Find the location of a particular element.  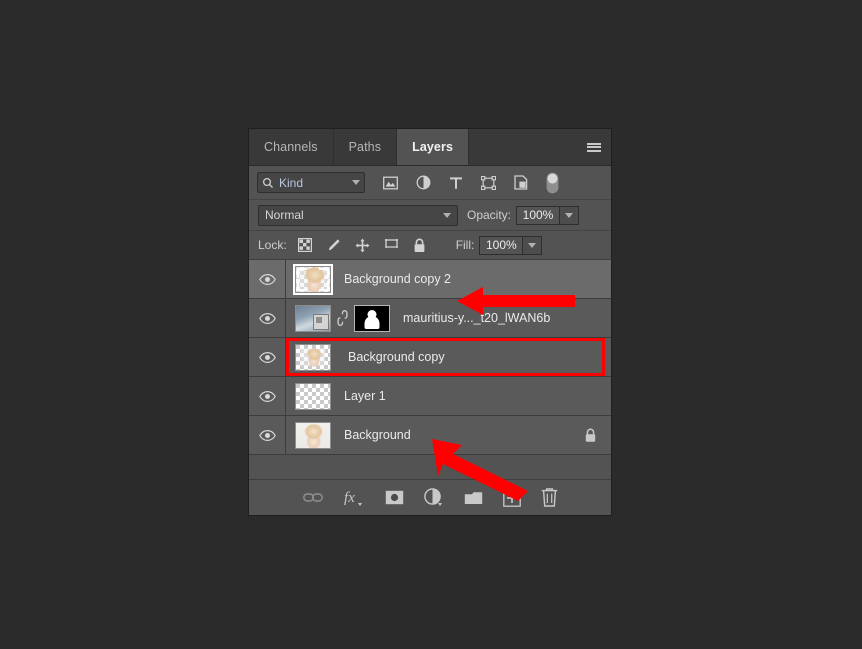

layer-name: Background copy is located at coordinates (479, 357).